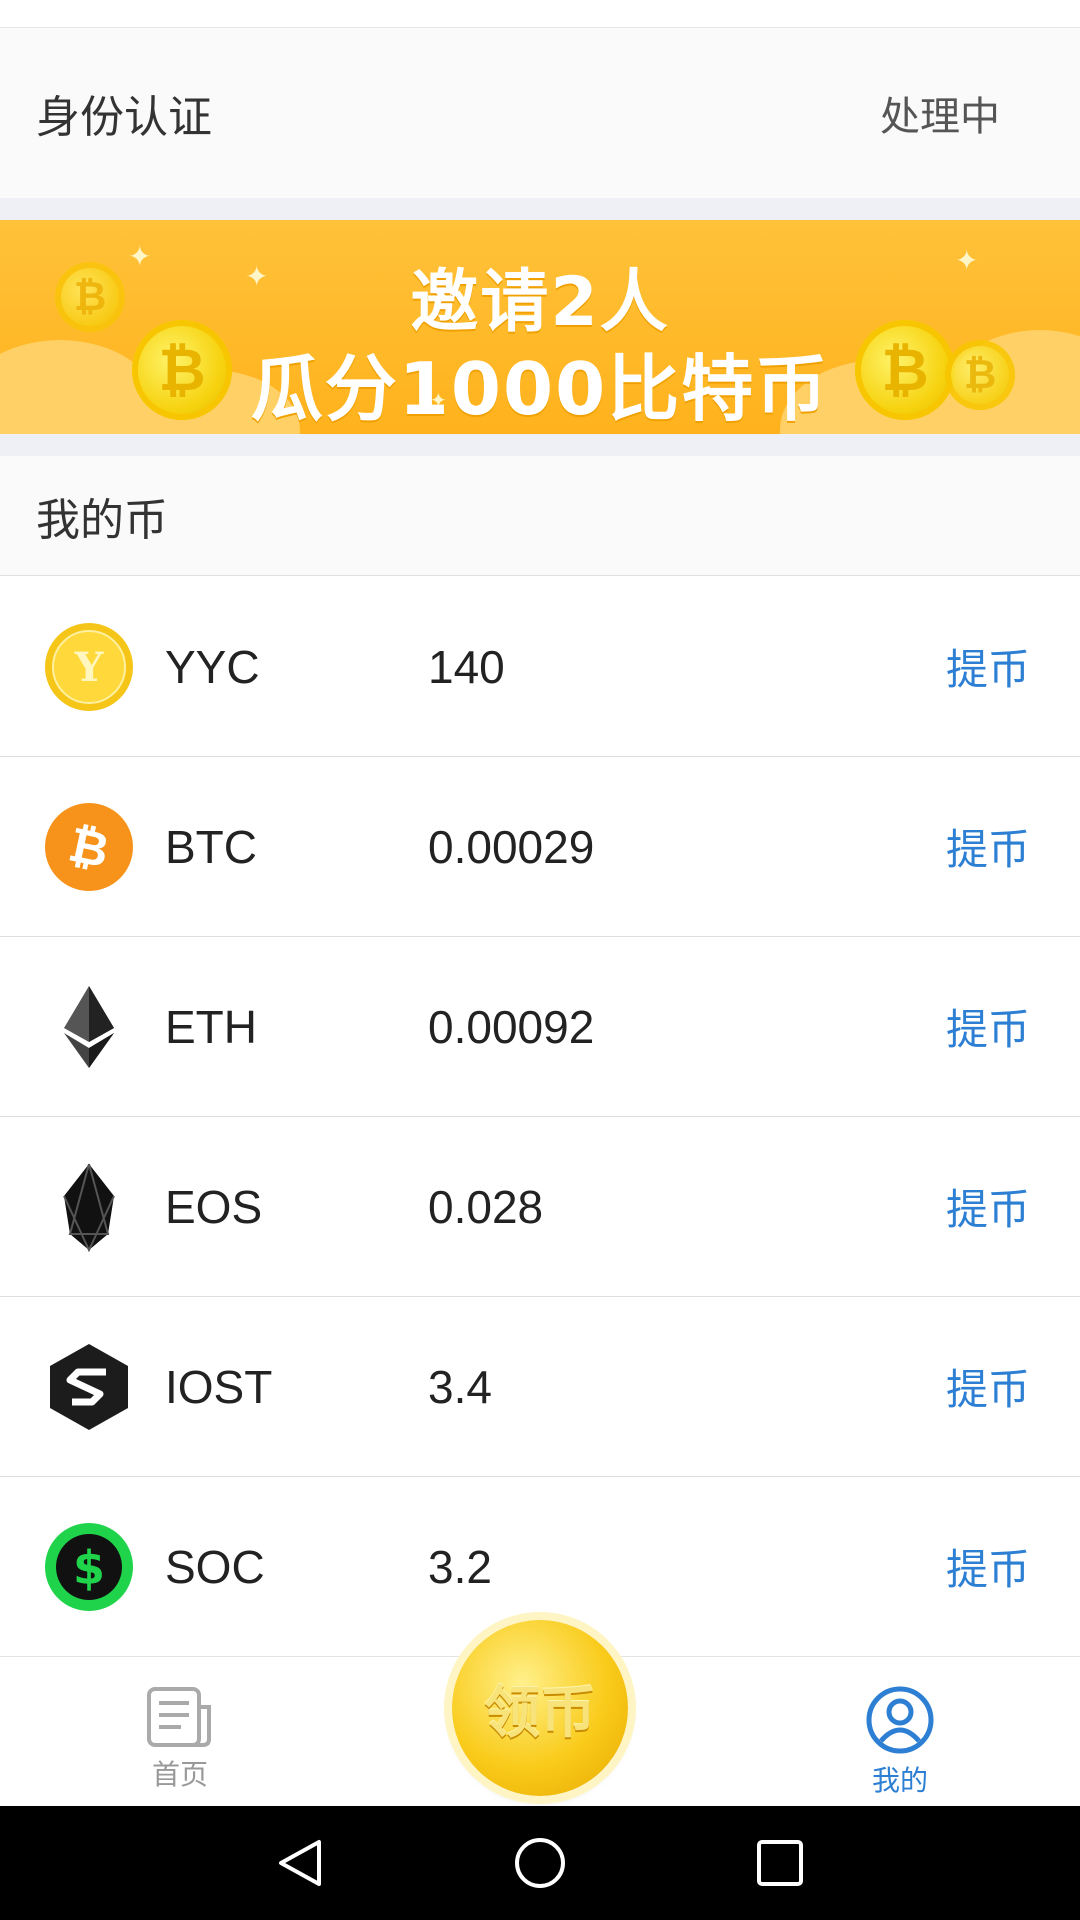  What do you see at coordinates (899, 1780) in the screenshot?
I see `tab-mine-label: 我的` at bounding box center [899, 1780].